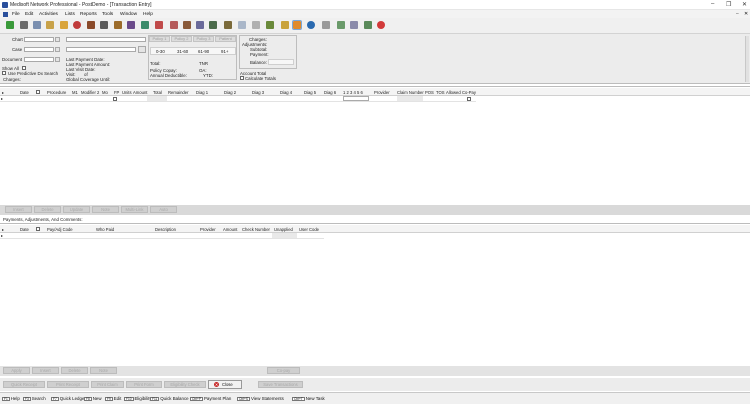 The image size is (750, 404). What do you see at coordinates (68, 399) in the screenshot?
I see `status-quick-ledger: F7 Quick Ledger` at bounding box center [68, 399].